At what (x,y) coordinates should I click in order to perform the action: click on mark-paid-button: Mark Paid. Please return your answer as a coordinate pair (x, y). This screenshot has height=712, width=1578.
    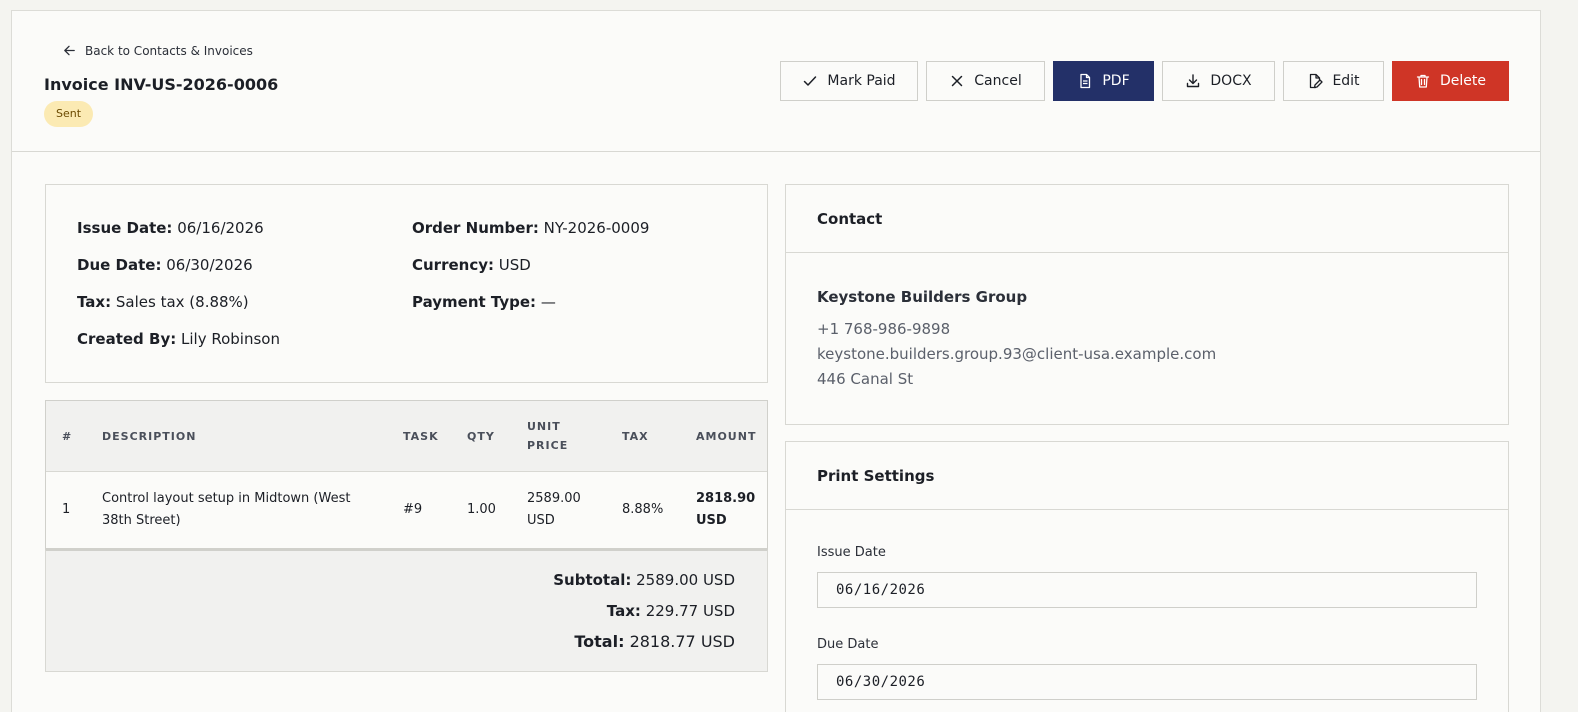
    Looking at the image, I should click on (849, 81).